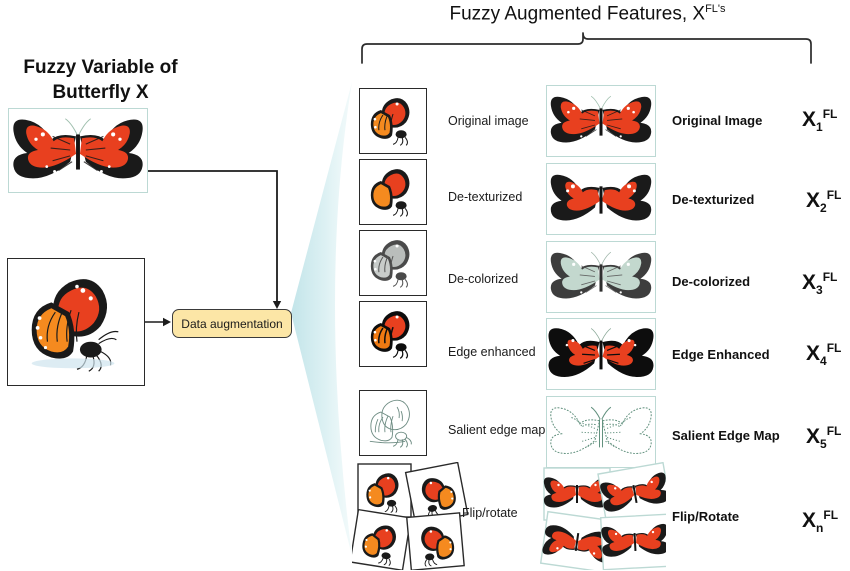 This screenshot has height=571, width=850. Describe the element at coordinates (823, 361) in the screenshot. I see `variable-subscript-4: 4` at that location.